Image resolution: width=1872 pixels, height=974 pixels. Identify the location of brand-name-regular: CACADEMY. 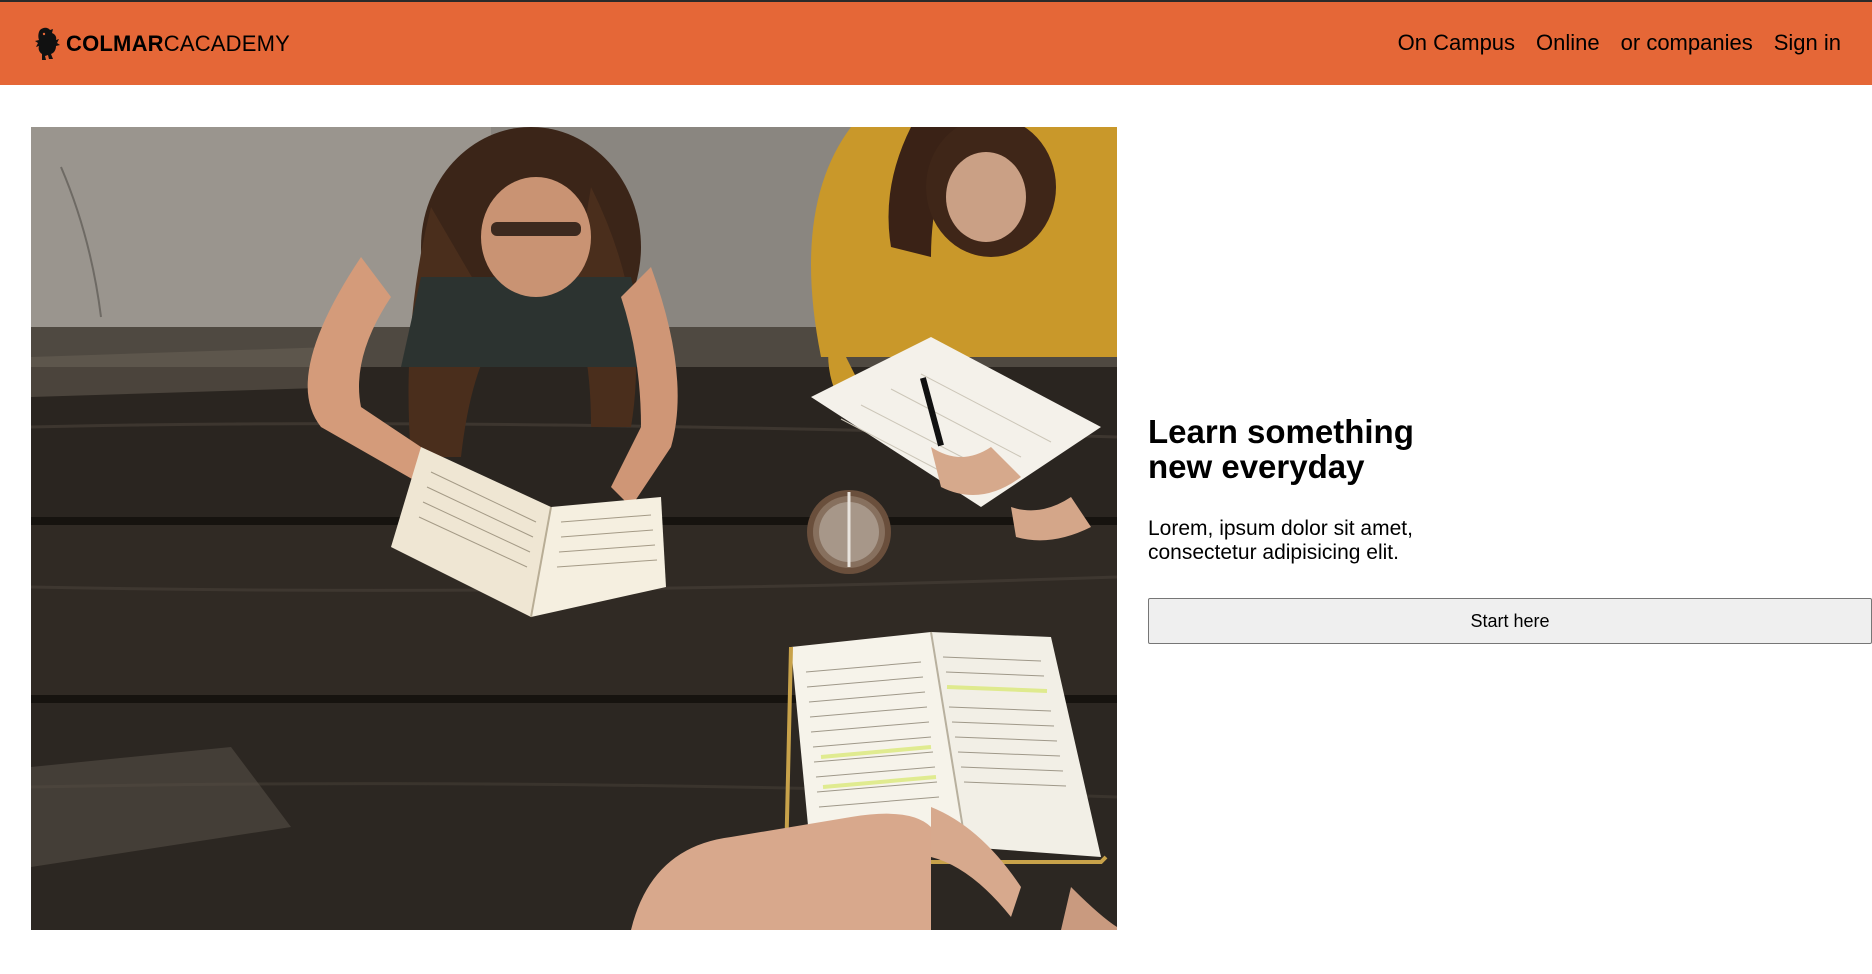
(227, 43).